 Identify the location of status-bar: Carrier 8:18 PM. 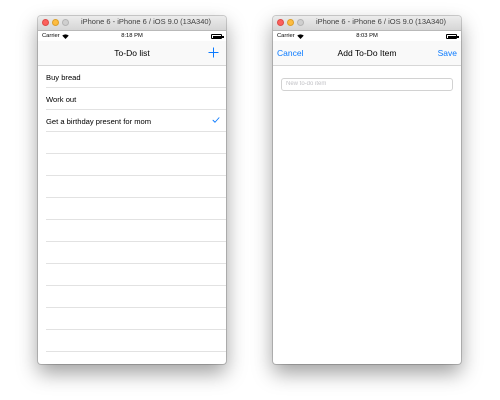
(132, 36).